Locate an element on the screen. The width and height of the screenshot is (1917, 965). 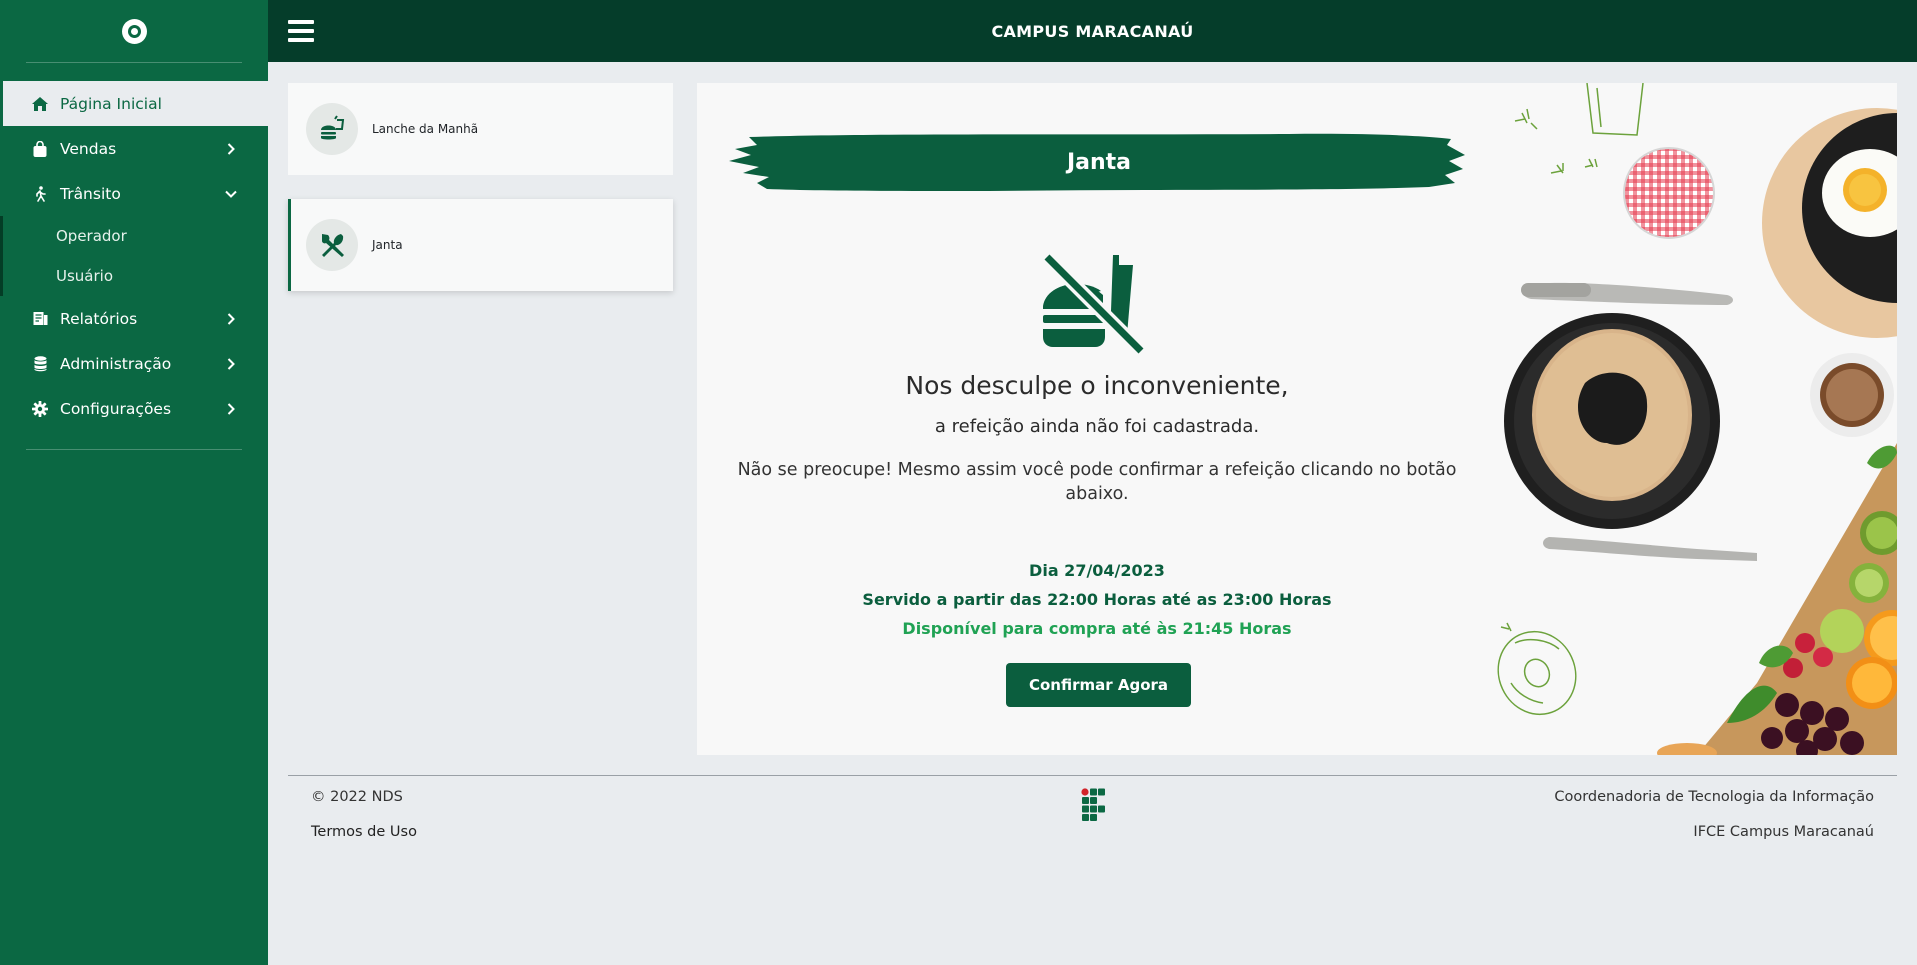
sidebar-item-configuracoes: Configurações is located at coordinates (134, 408).